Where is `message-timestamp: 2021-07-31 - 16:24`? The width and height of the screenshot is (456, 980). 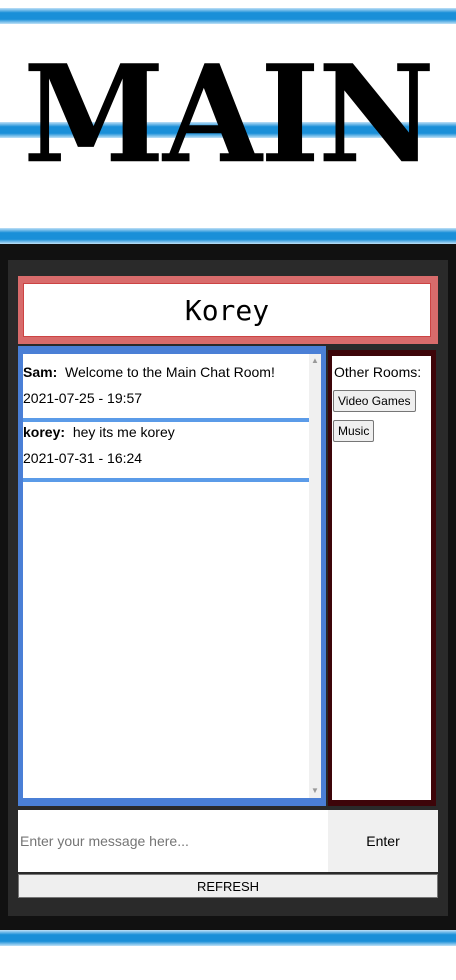
message-timestamp: 2021-07-31 - 16:24 is located at coordinates (83, 458).